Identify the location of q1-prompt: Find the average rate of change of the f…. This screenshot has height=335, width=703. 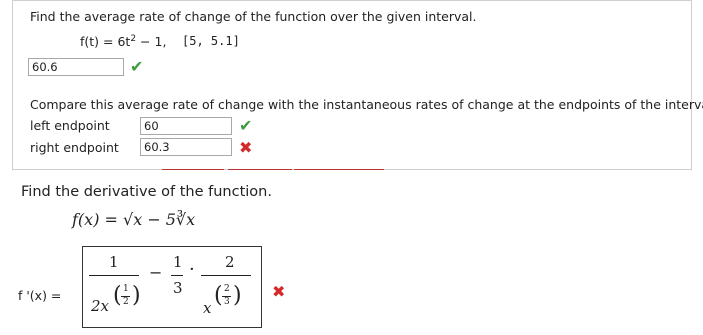
(253, 16).